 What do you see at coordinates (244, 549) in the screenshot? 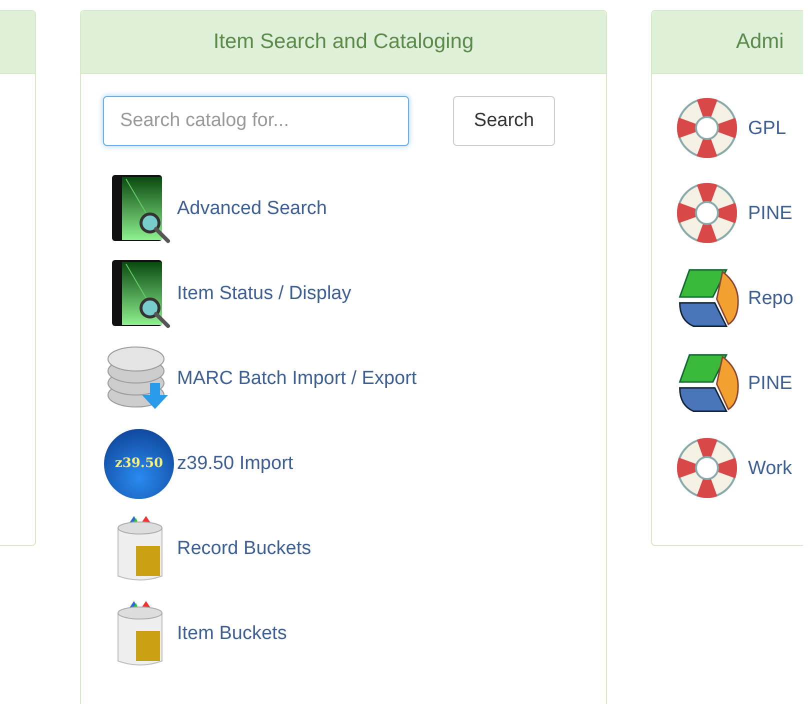
I see `menu-link: Record Buckets` at bounding box center [244, 549].